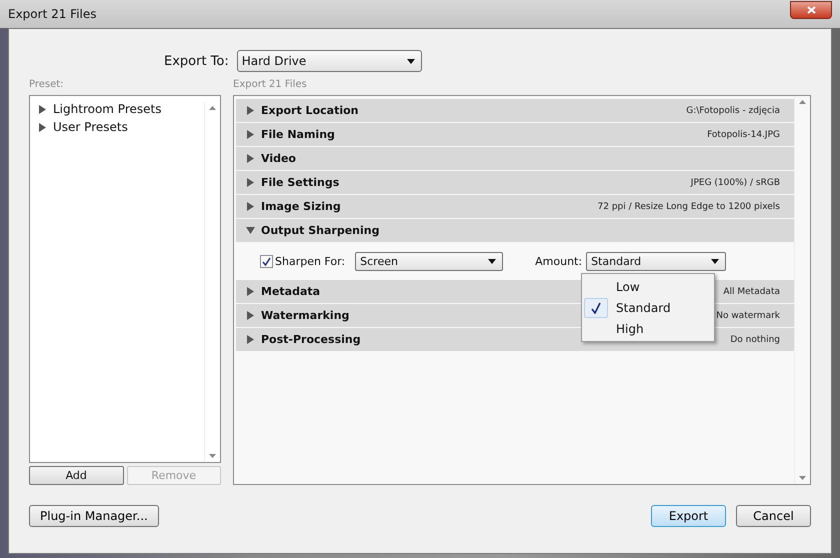  Describe the element at coordinates (266, 261) in the screenshot. I see `sharpen-checkbox` at that location.